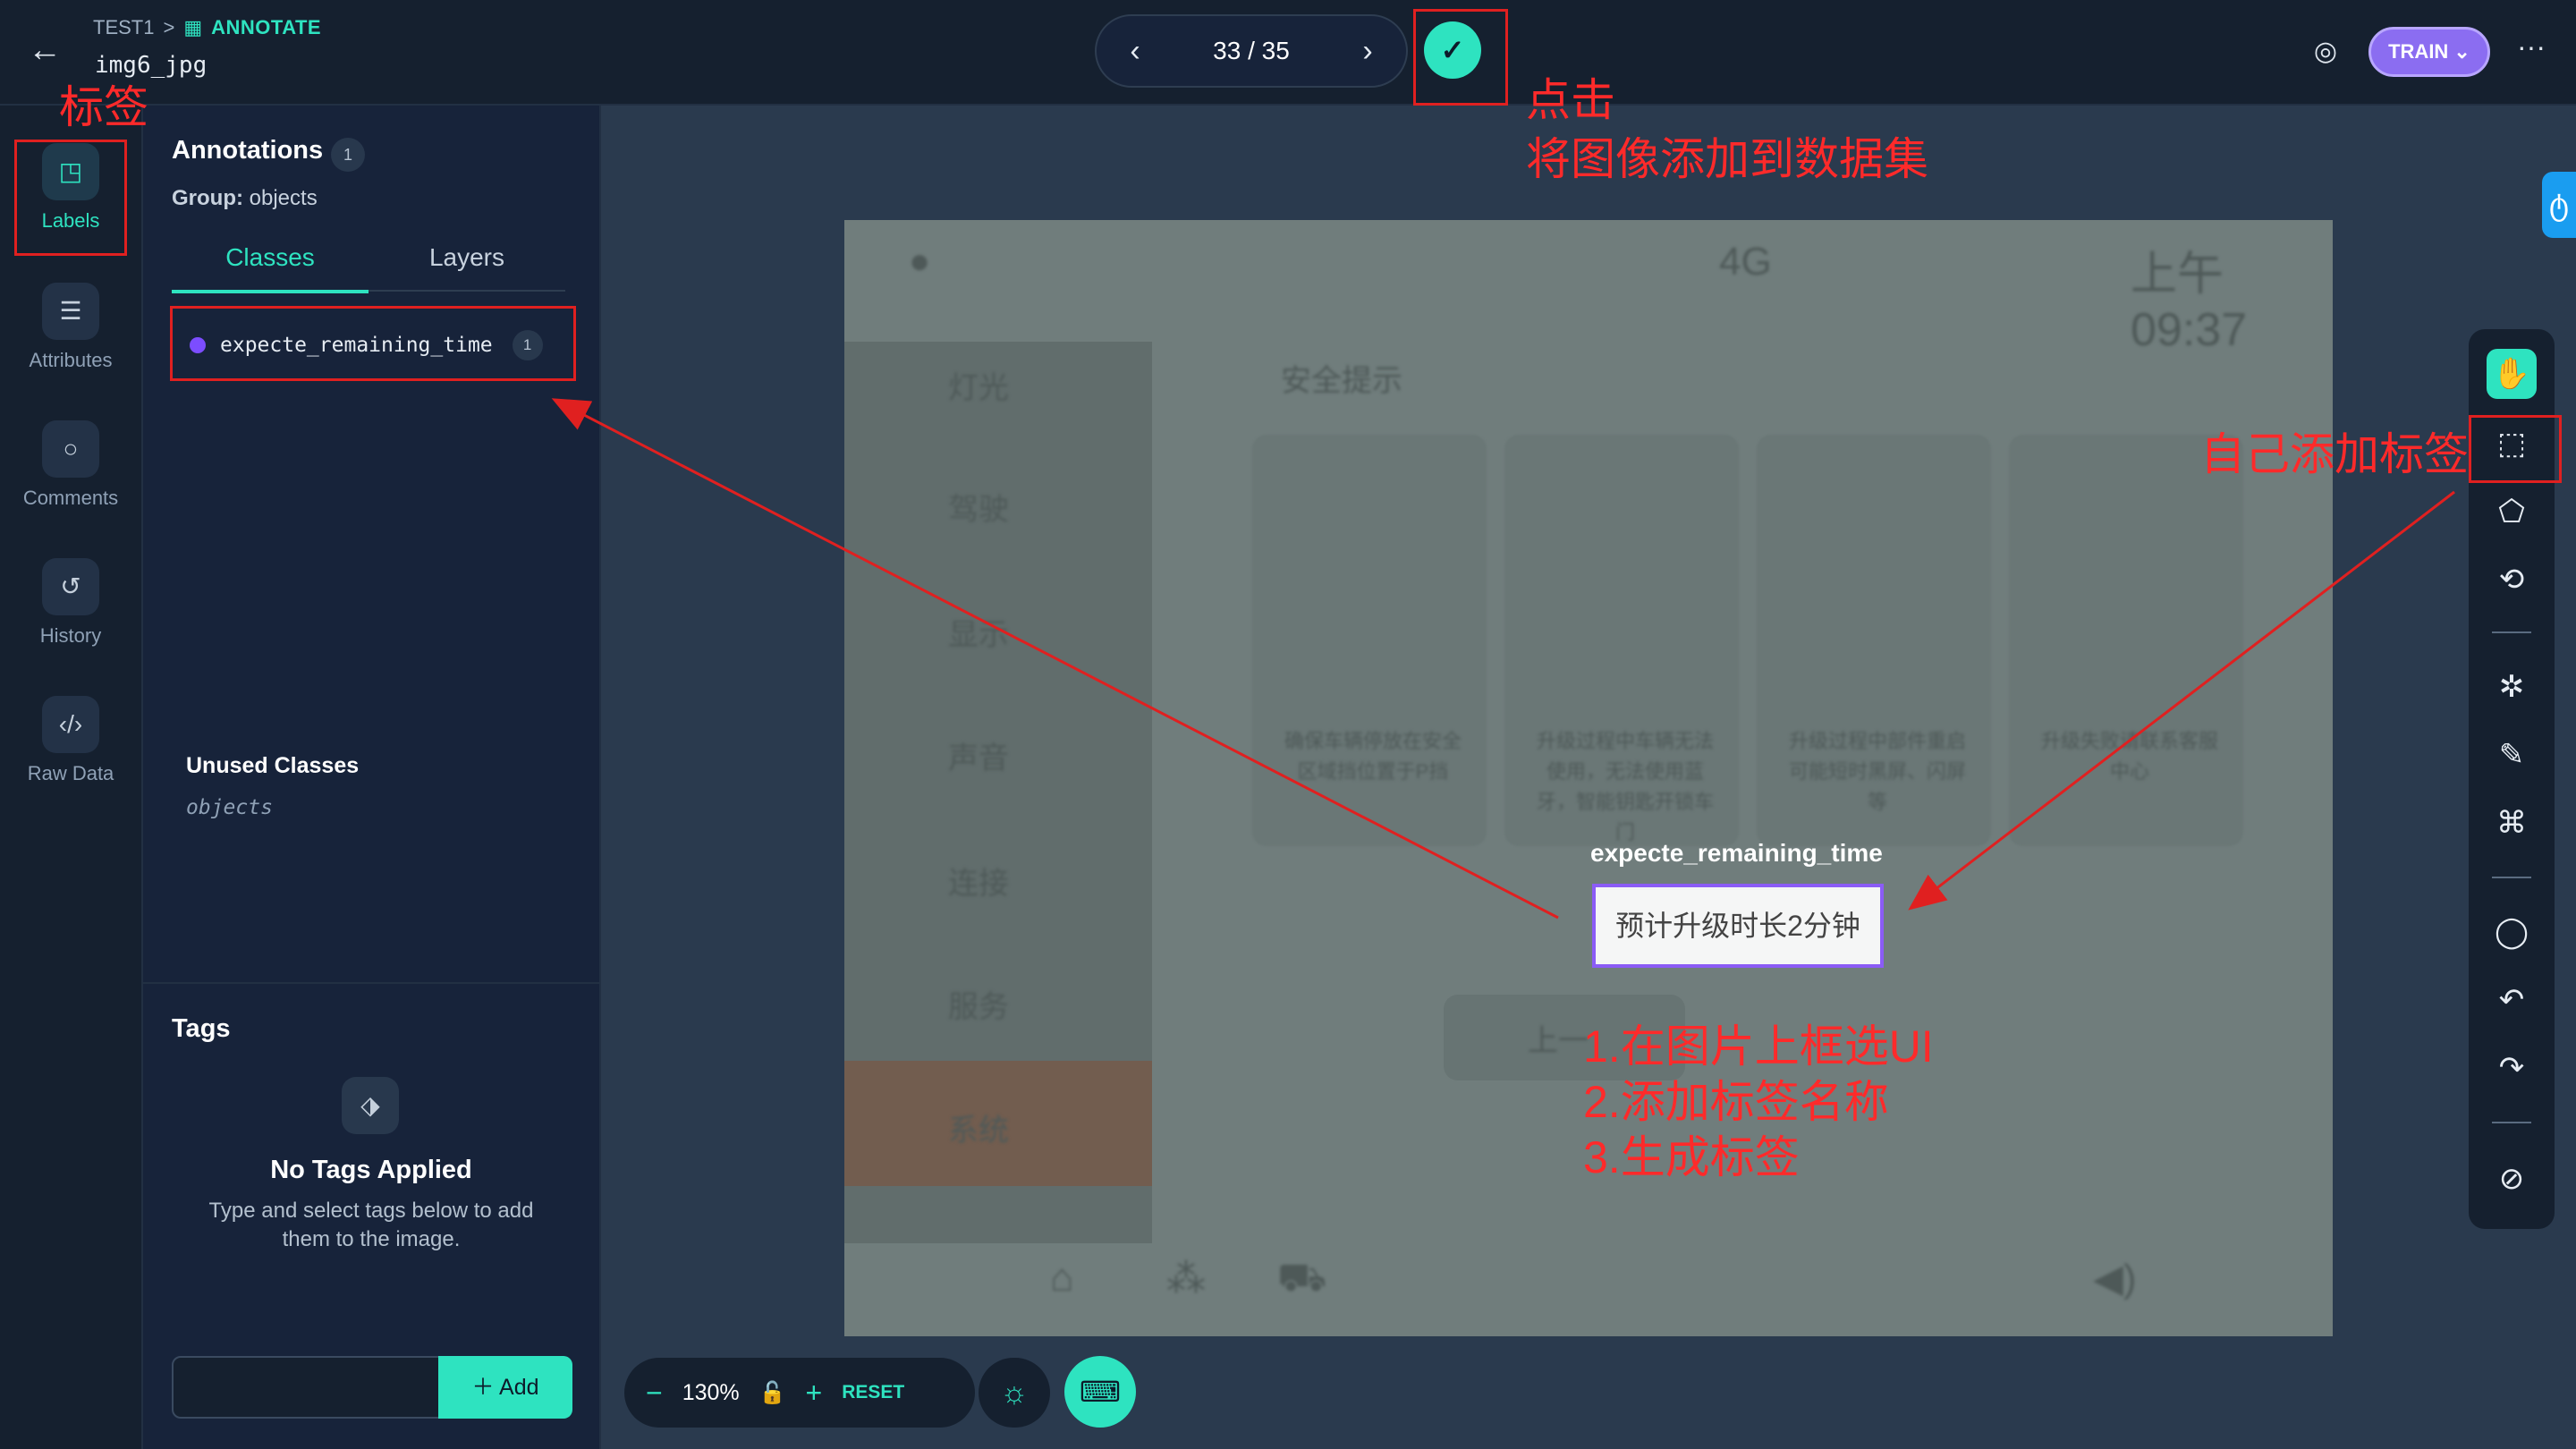 This screenshot has height=1449, width=2576. What do you see at coordinates (1055, 658) in the screenshot?
I see `arrow-to-class` at bounding box center [1055, 658].